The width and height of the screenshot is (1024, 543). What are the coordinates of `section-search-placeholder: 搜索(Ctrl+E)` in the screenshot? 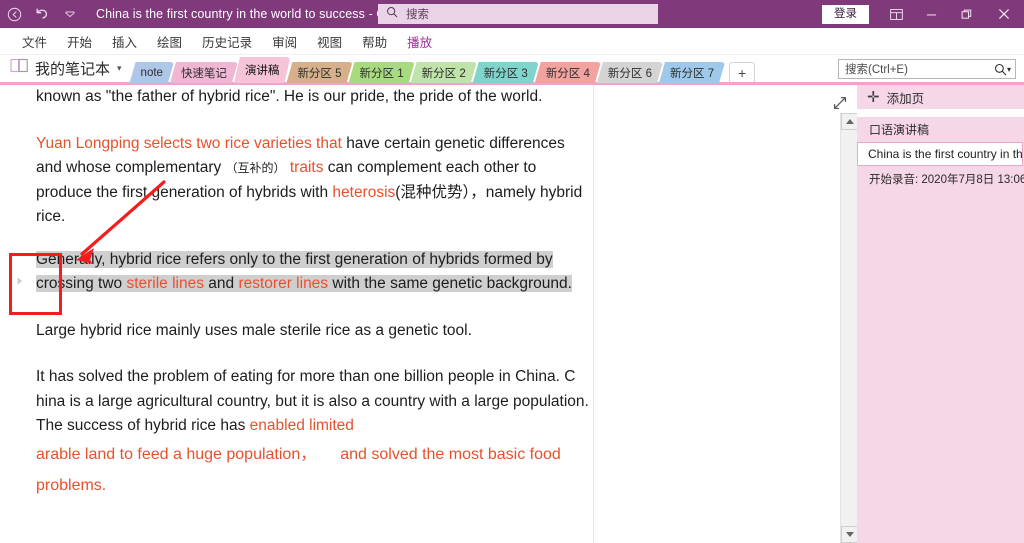 It's located at (876, 70).